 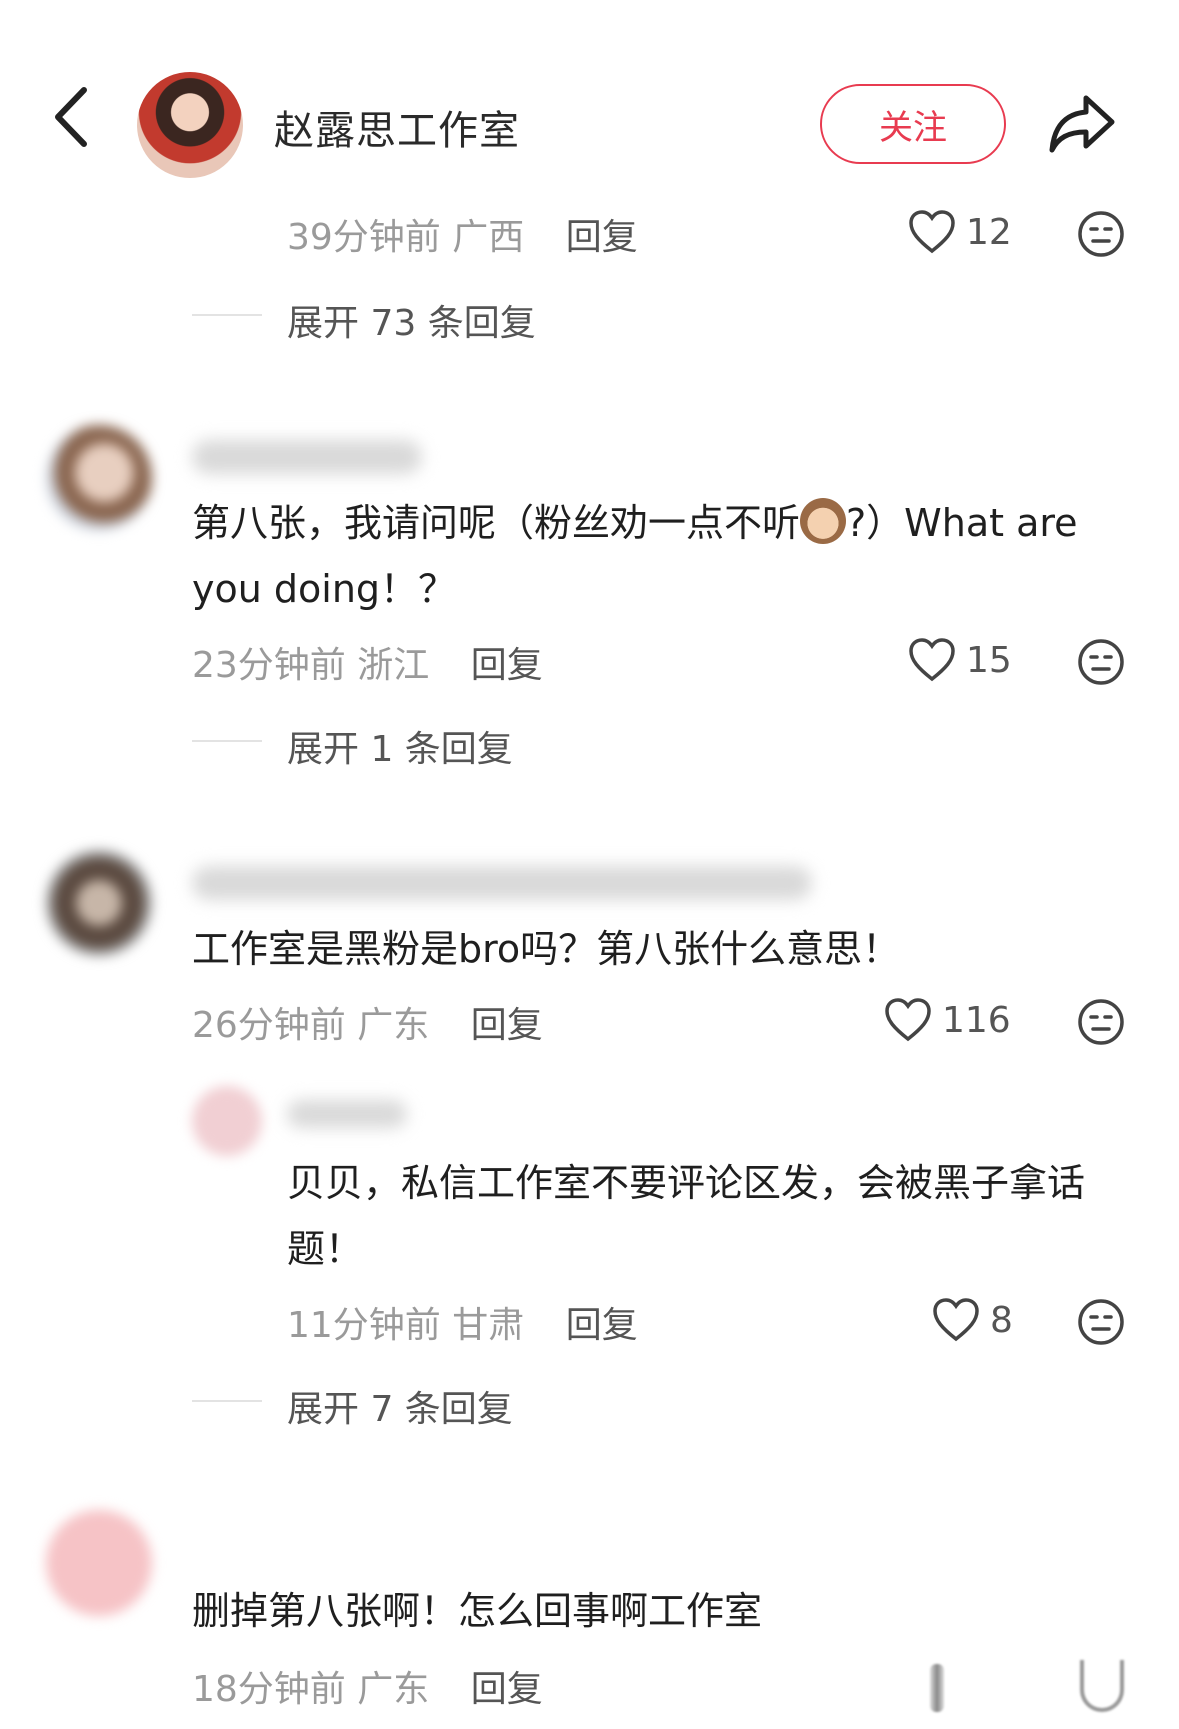 I want to click on expand-replies-button: 展开 7 条回复, so click(x=400, y=1406).